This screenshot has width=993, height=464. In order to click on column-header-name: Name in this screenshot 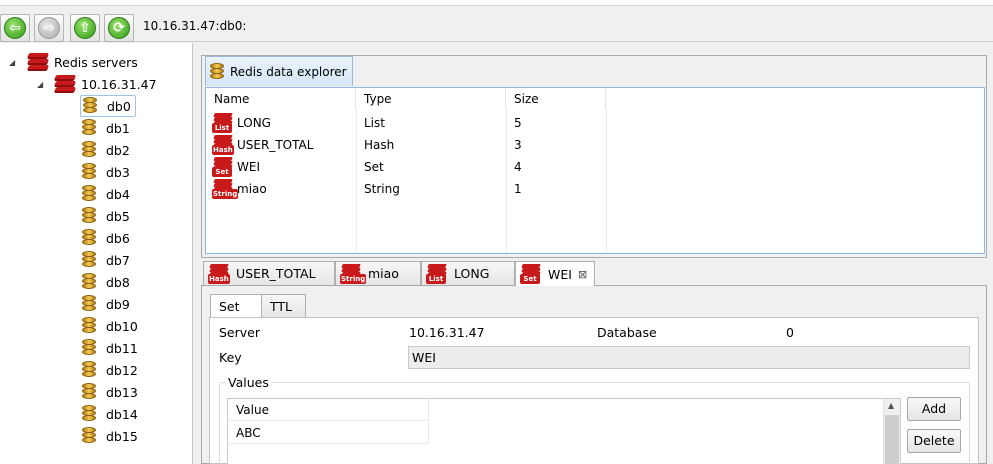, I will do `click(281, 99)`.